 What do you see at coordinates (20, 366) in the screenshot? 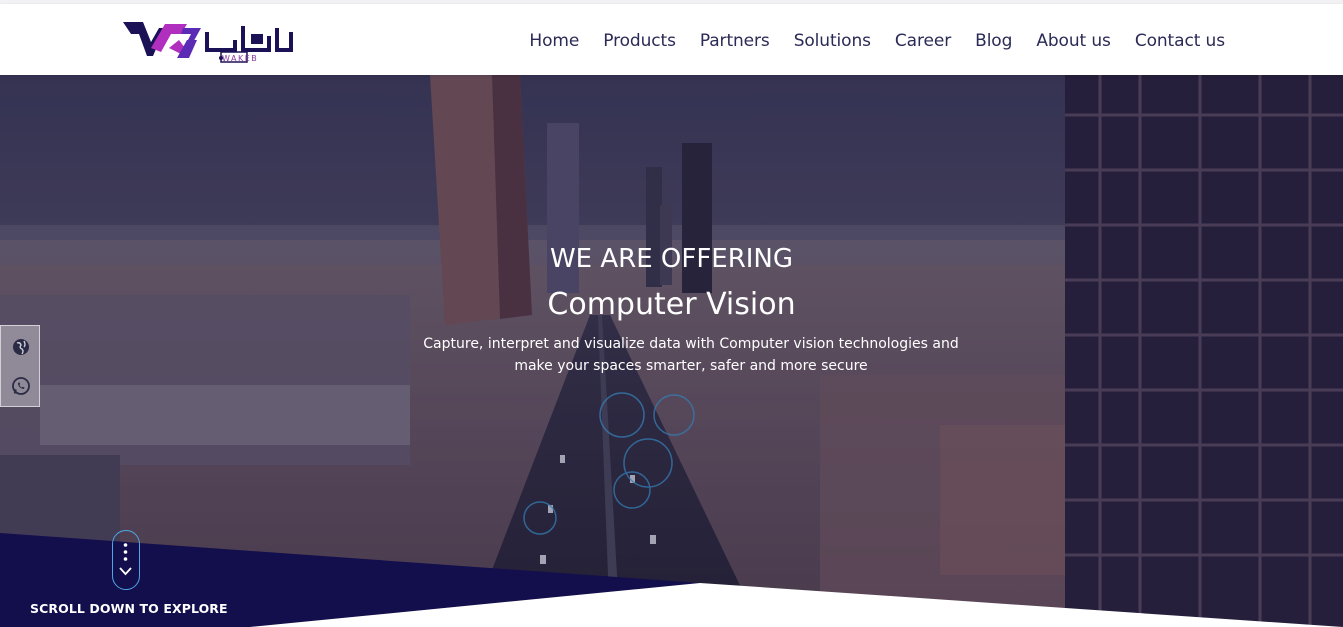
I see `side-social-bar` at bounding box center [20, 366].